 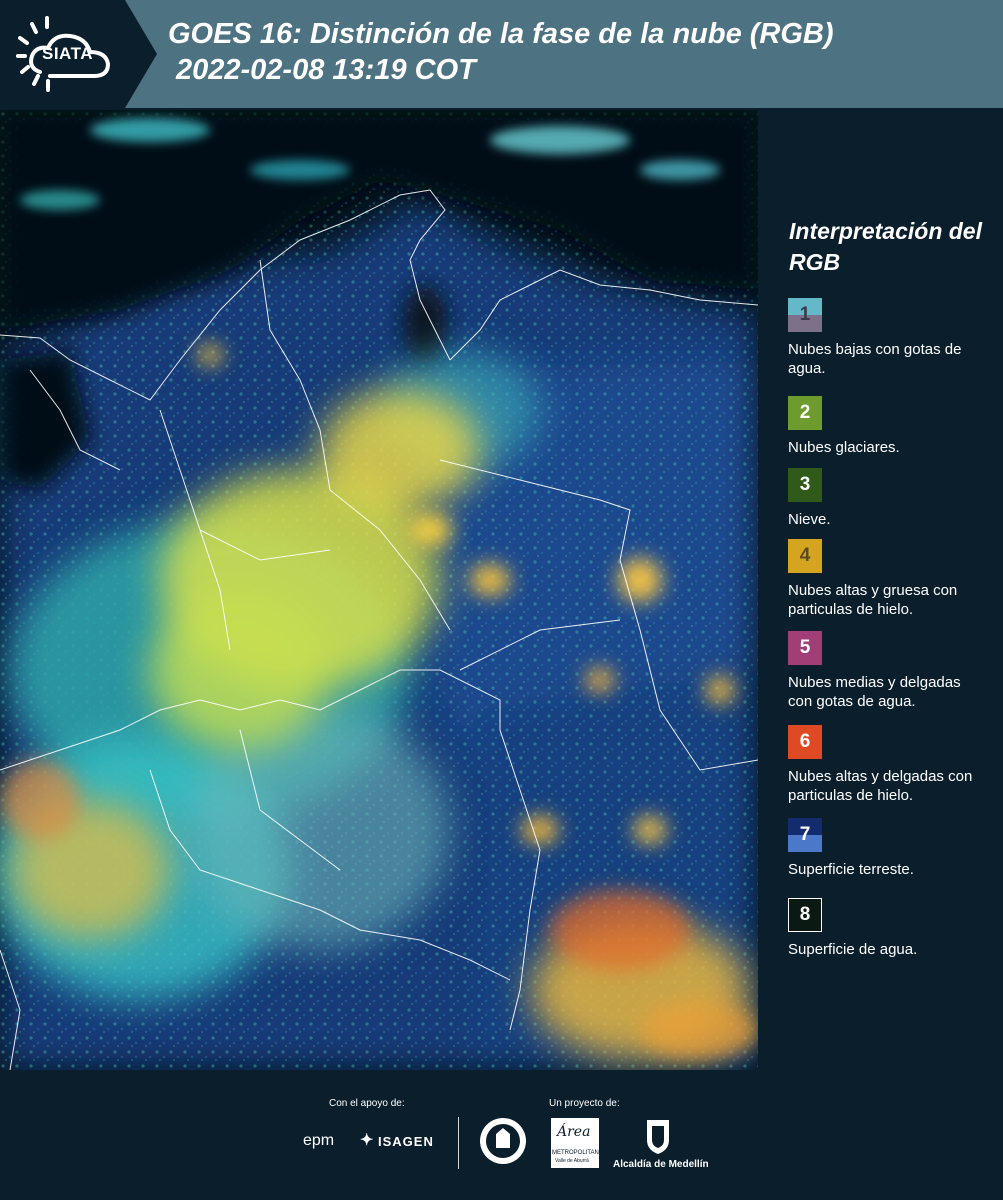 I want to click on legend-title: Interpretación del RGB, so click(x=885, y=246).